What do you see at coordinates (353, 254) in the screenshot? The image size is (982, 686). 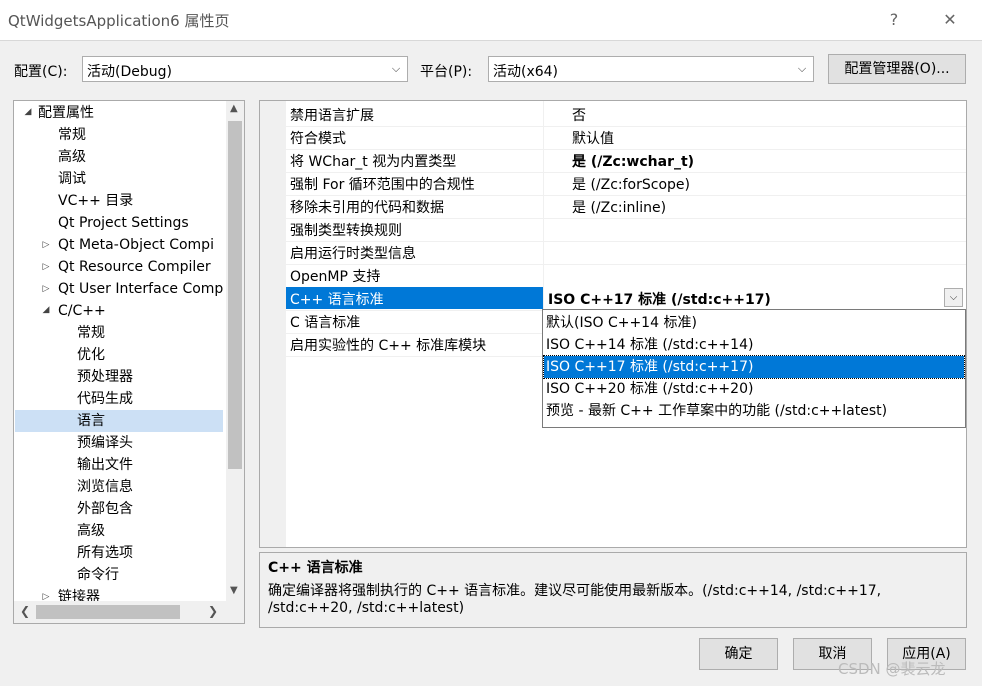 I see `property-name: 启用运行时类型信息` at bounding box center [353, 254].